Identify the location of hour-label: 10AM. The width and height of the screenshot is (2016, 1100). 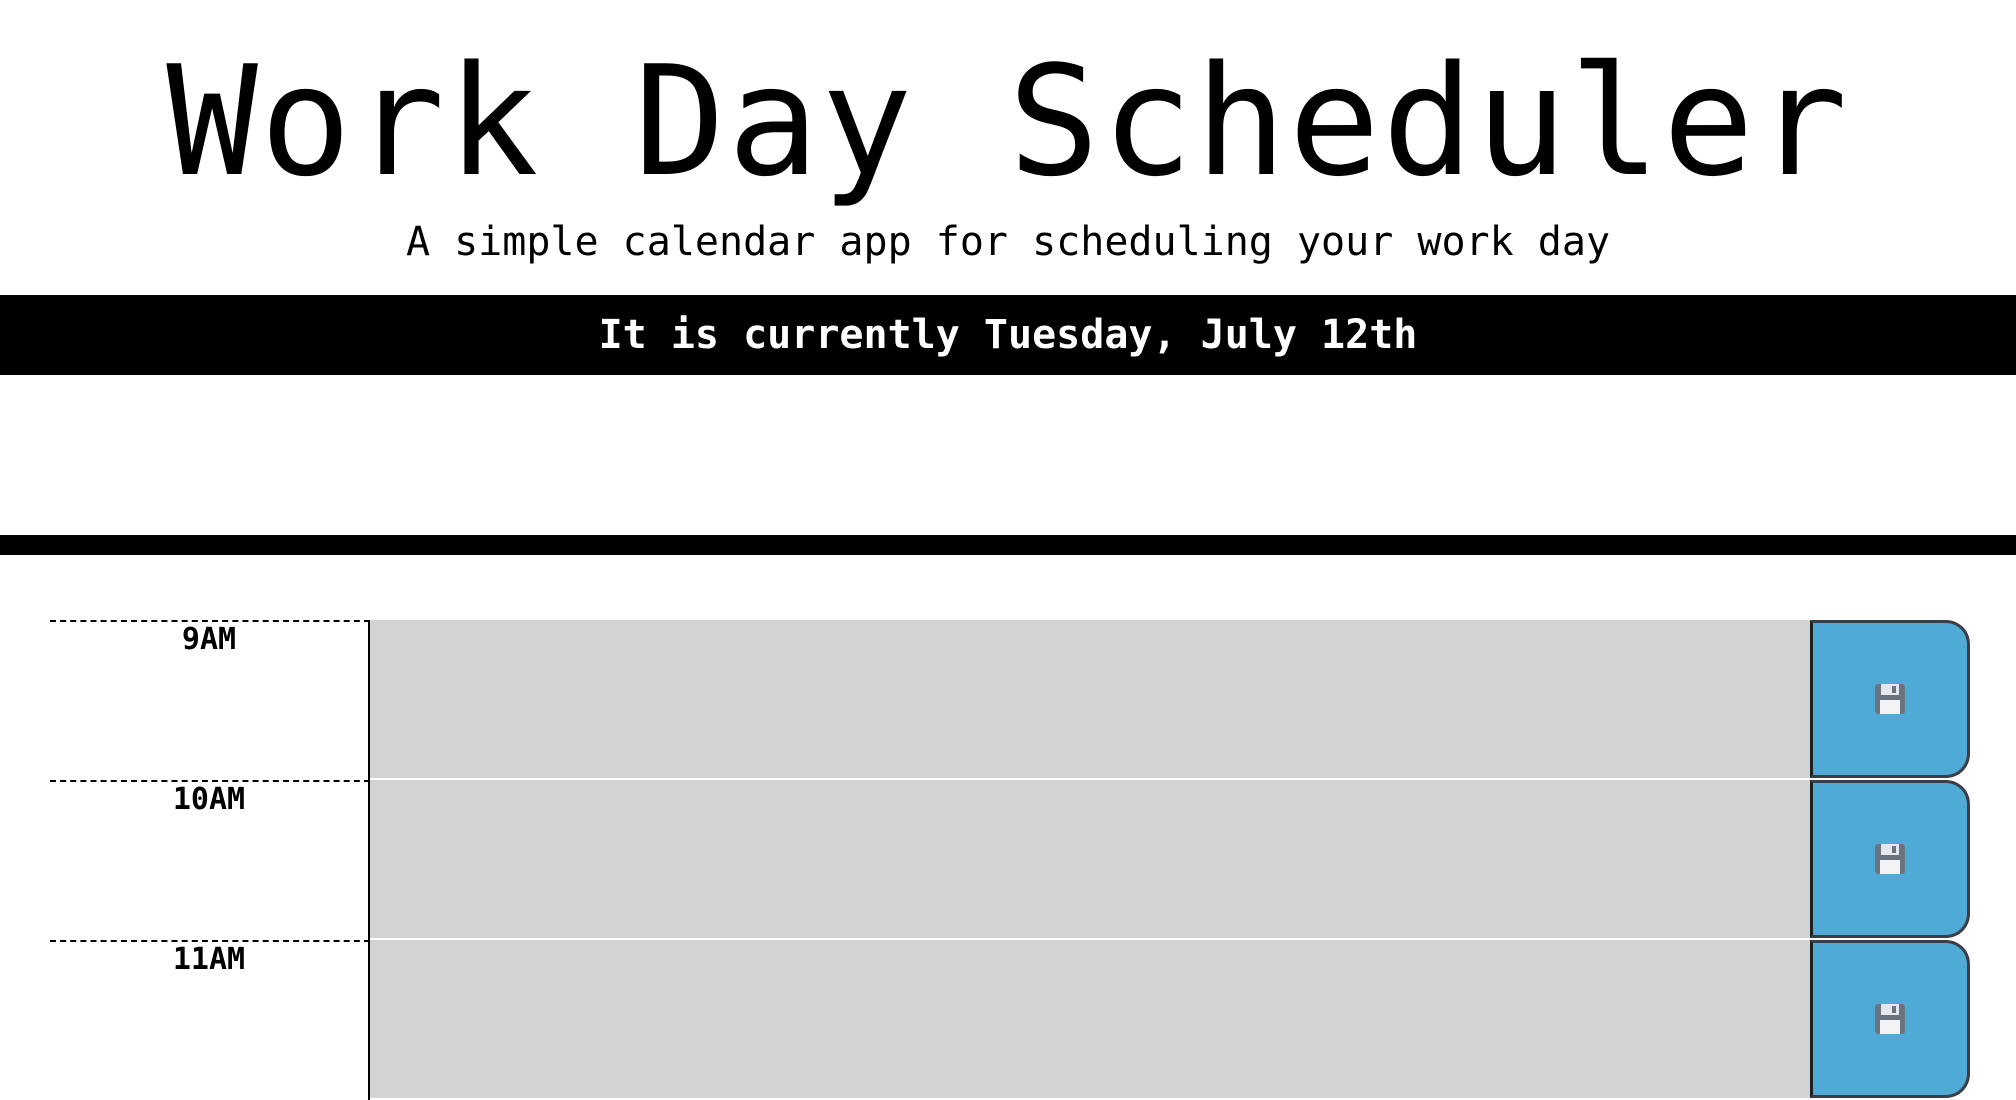
(210, 860).